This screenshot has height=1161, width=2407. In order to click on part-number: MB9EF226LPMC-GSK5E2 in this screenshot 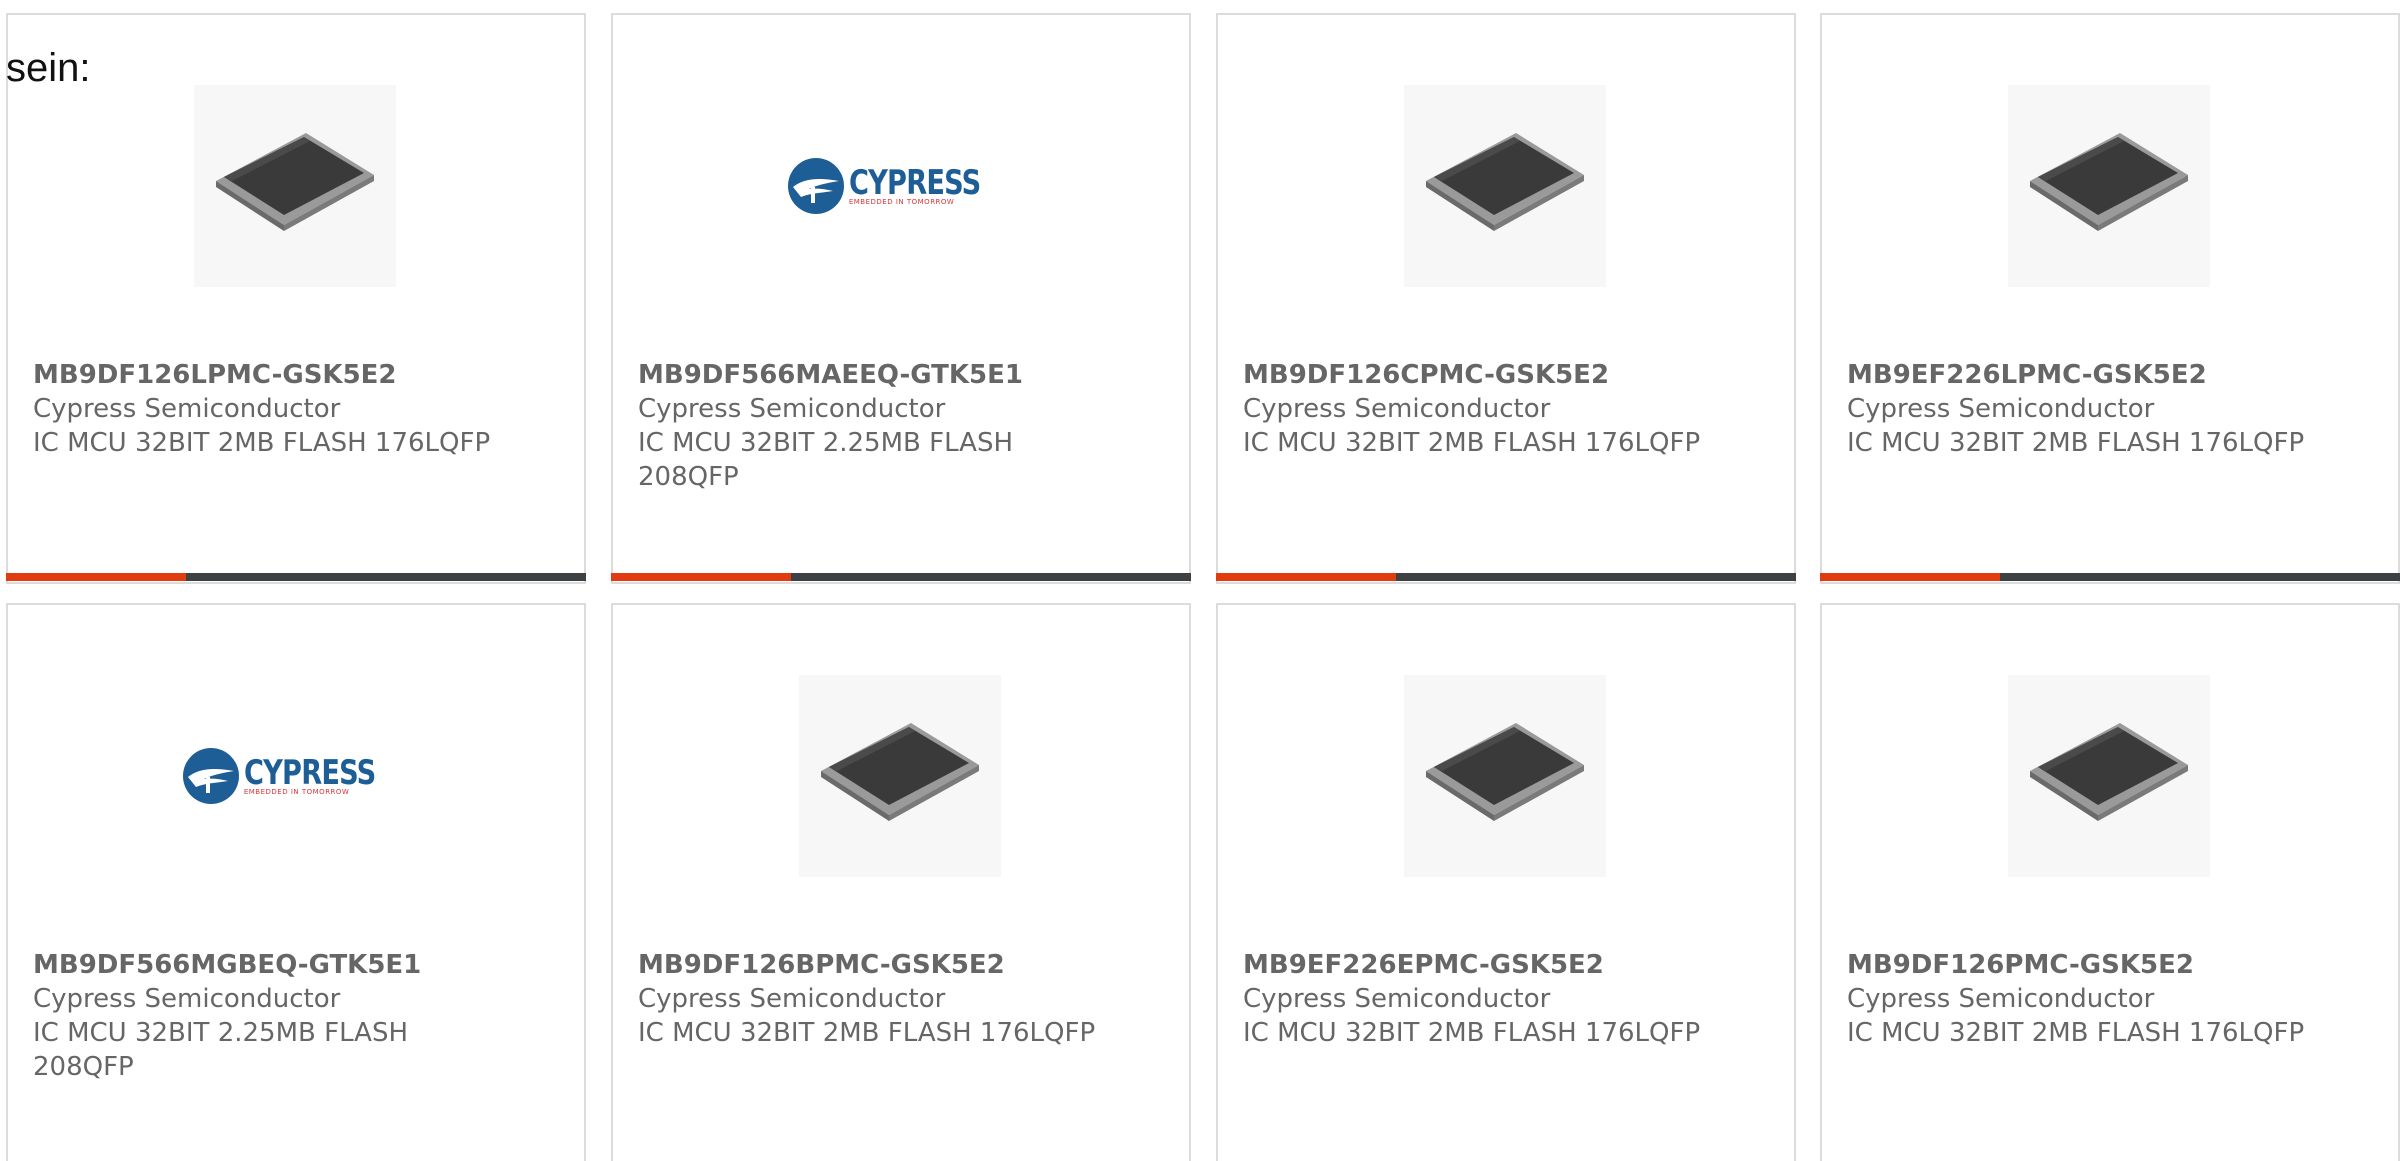, I will do `click(2027, 375)`.